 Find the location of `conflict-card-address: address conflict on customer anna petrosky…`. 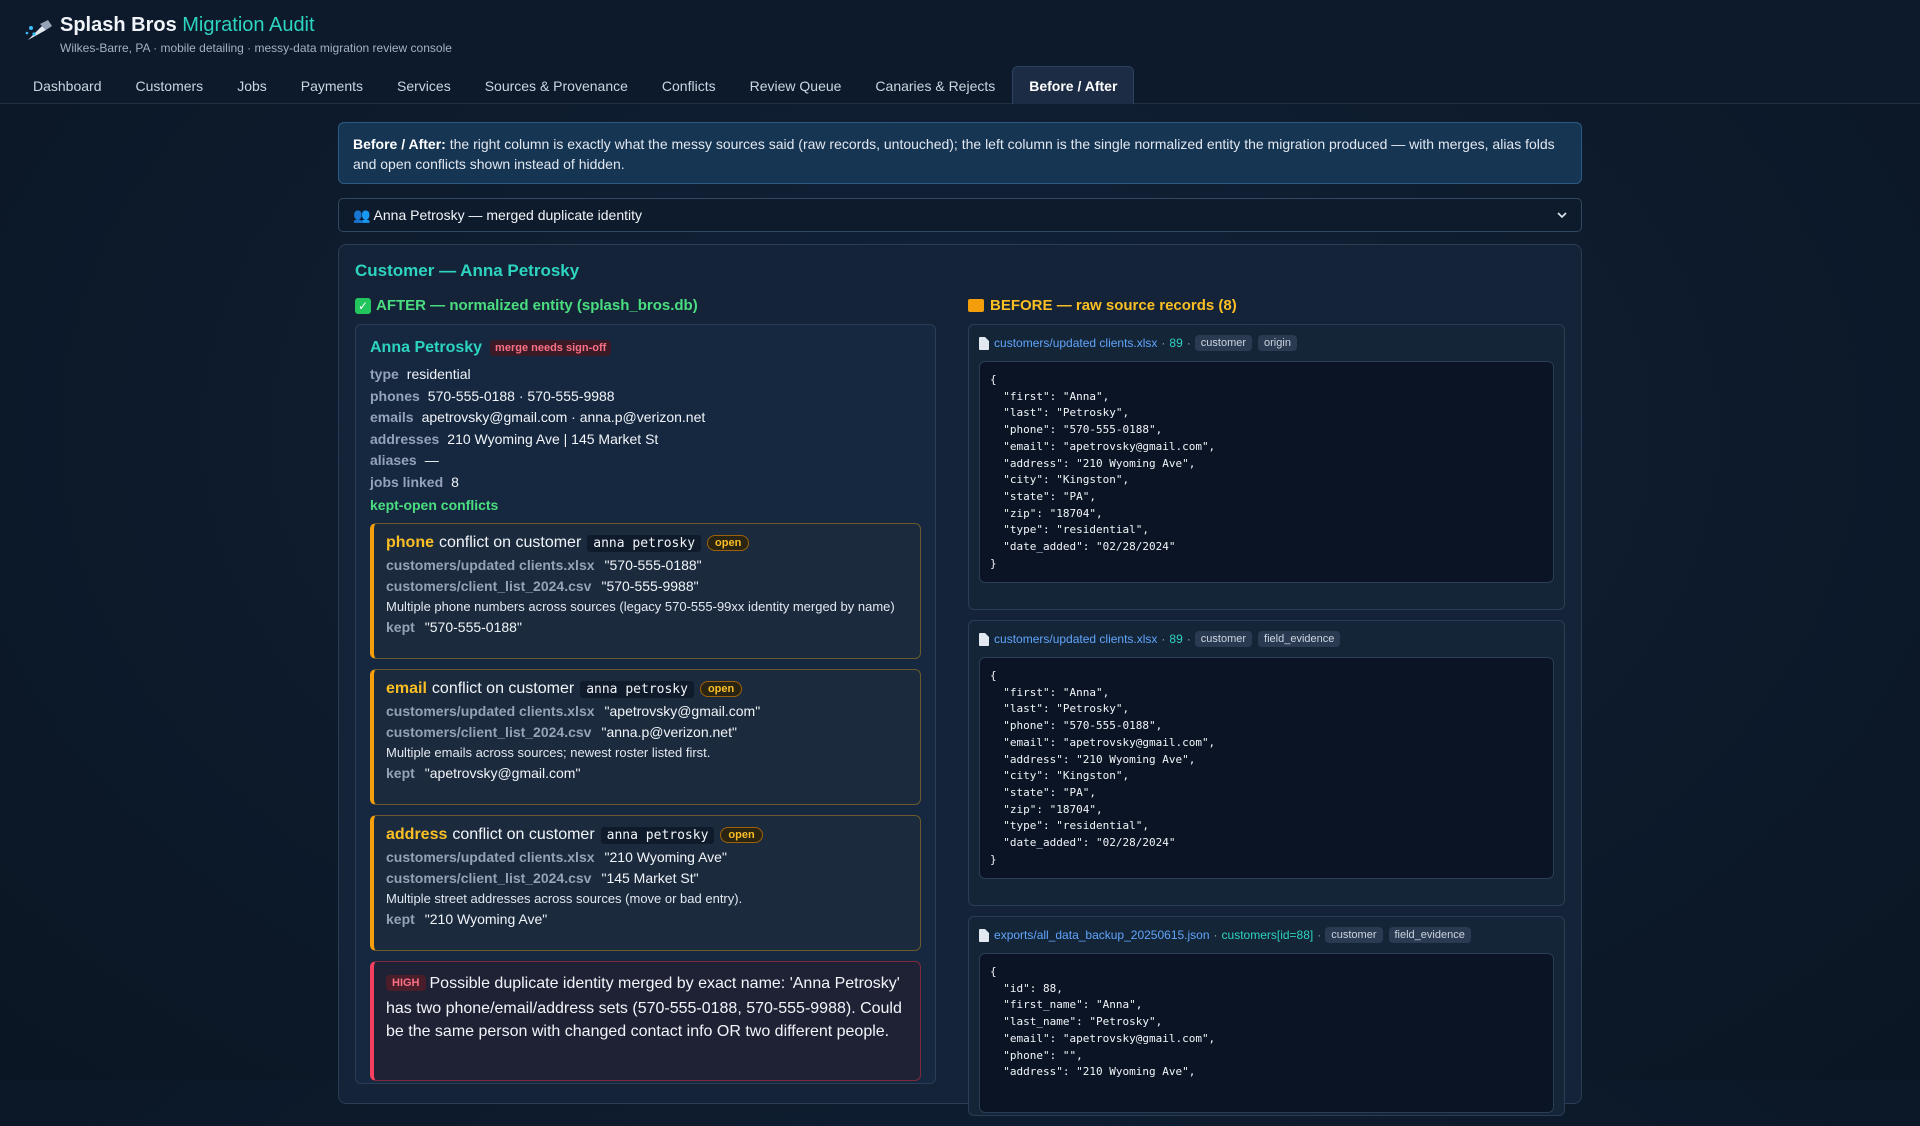

conflict-card-address: address conflict on customer anna petrosky… is located at coordinates (646, 883).